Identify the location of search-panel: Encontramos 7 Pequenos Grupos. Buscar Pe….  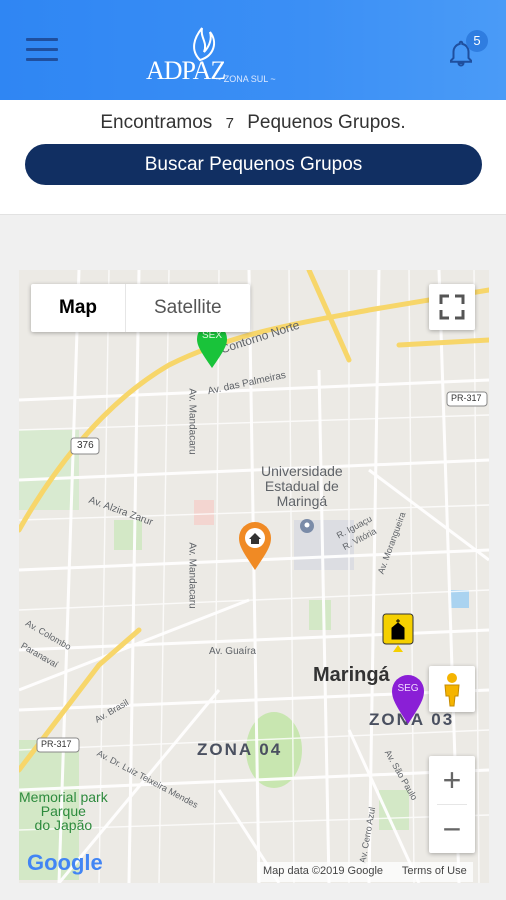
(253, 157).